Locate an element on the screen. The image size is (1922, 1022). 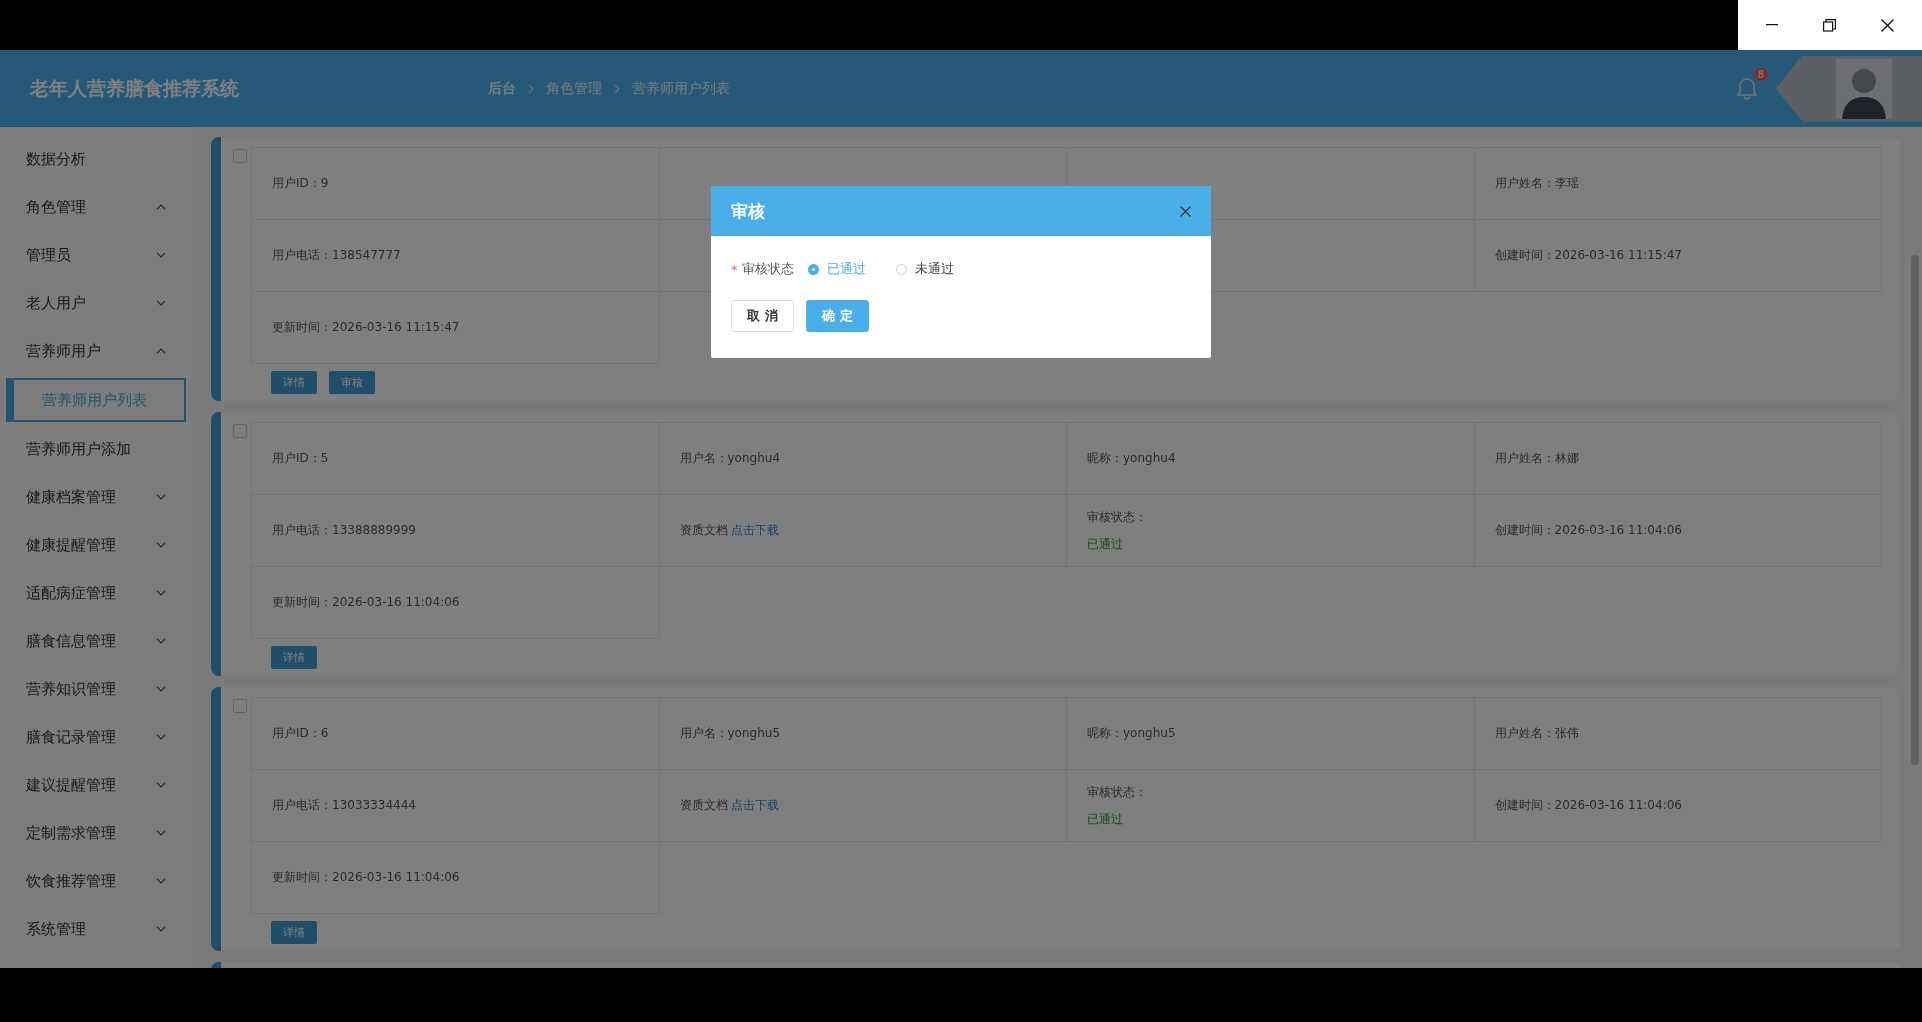
menu-group-label: 适配病症管理 is located at coordinates (71, 593).